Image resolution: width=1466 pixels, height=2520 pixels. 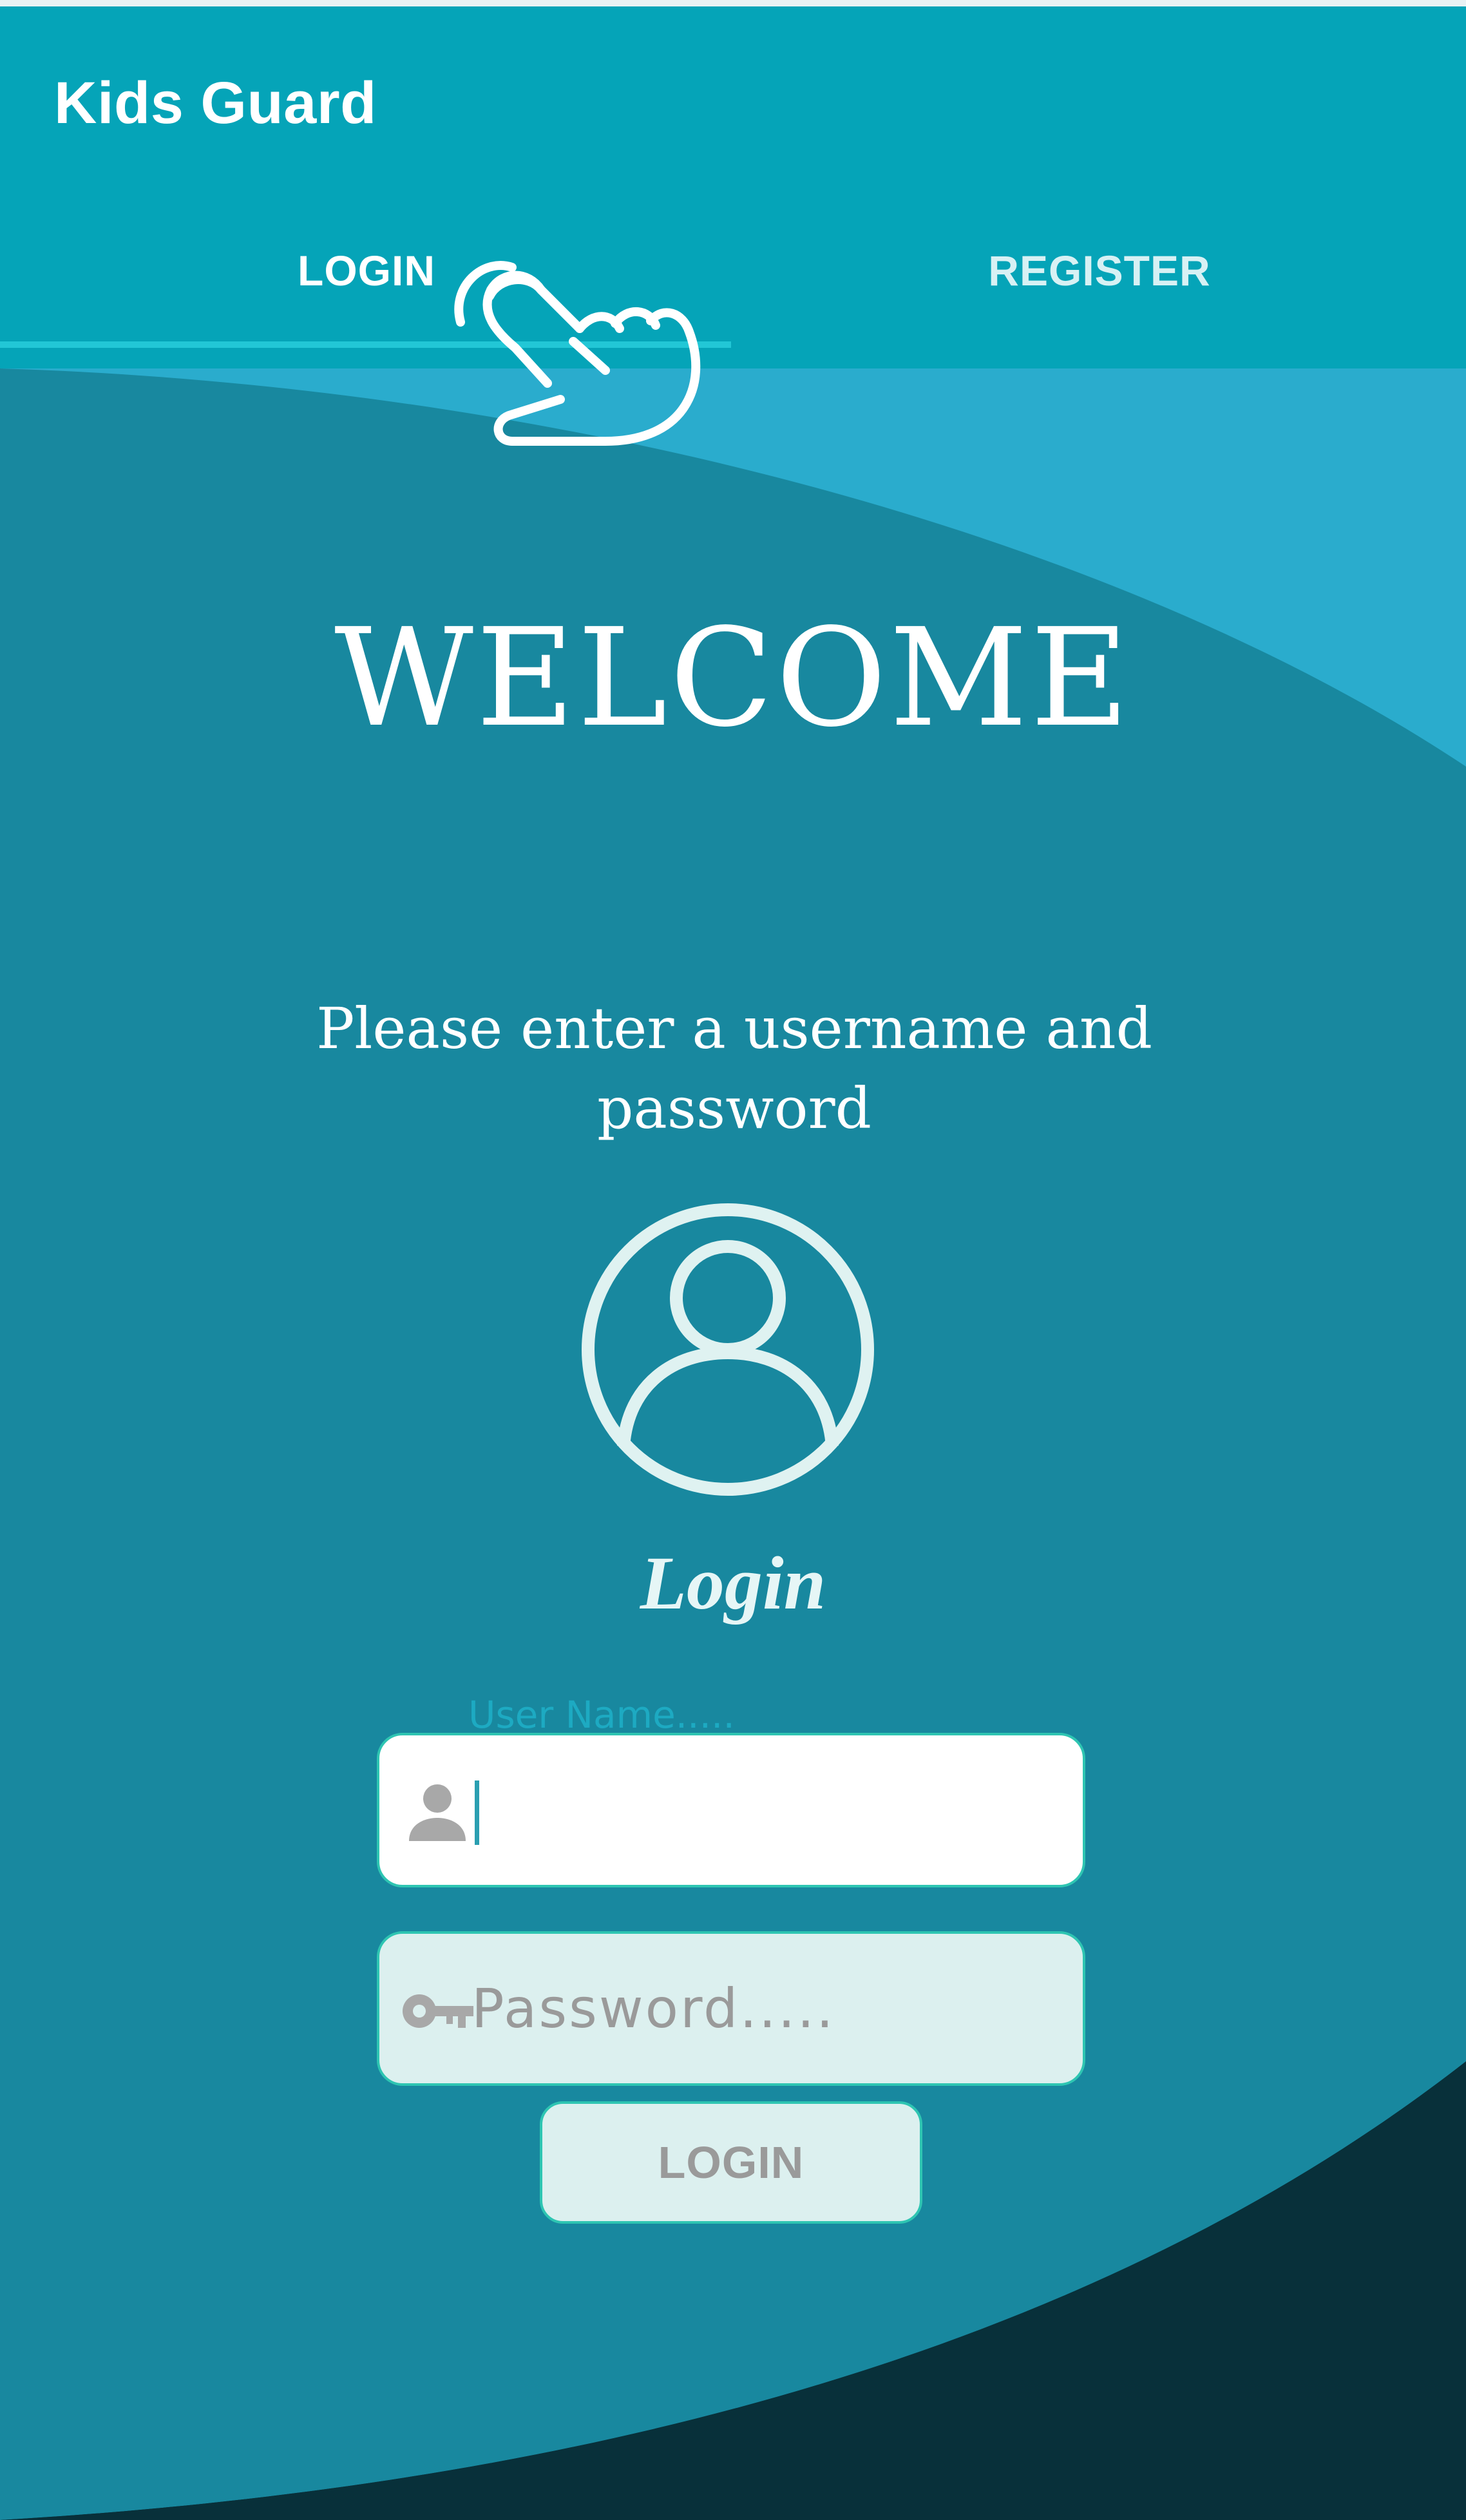 I want to click on welcome-heading: WELCOME, so click(x=733, y=678).